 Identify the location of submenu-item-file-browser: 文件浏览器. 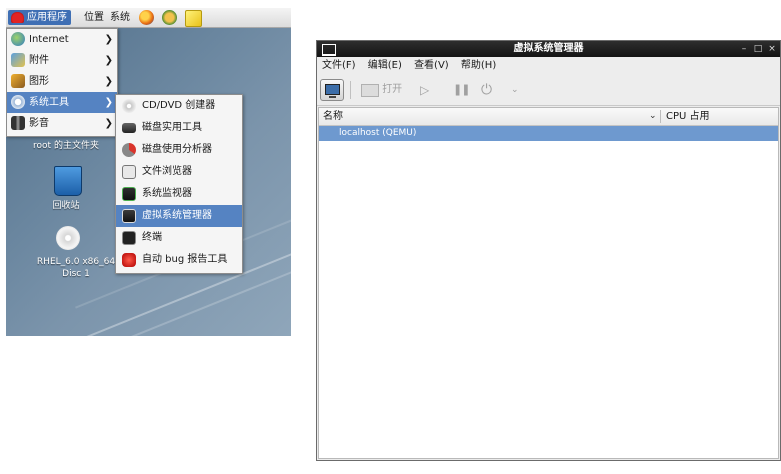
(179, 172).